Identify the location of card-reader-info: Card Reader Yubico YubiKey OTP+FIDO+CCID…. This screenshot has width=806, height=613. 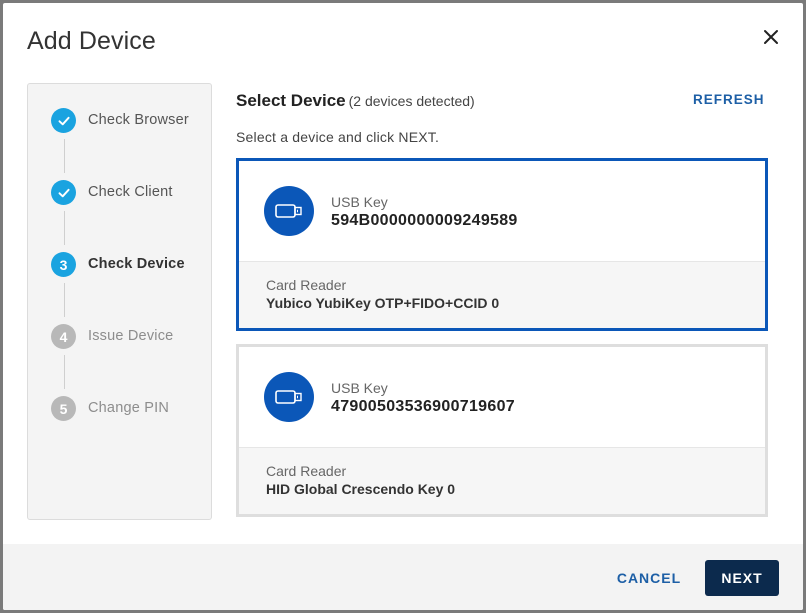
(502, 295).